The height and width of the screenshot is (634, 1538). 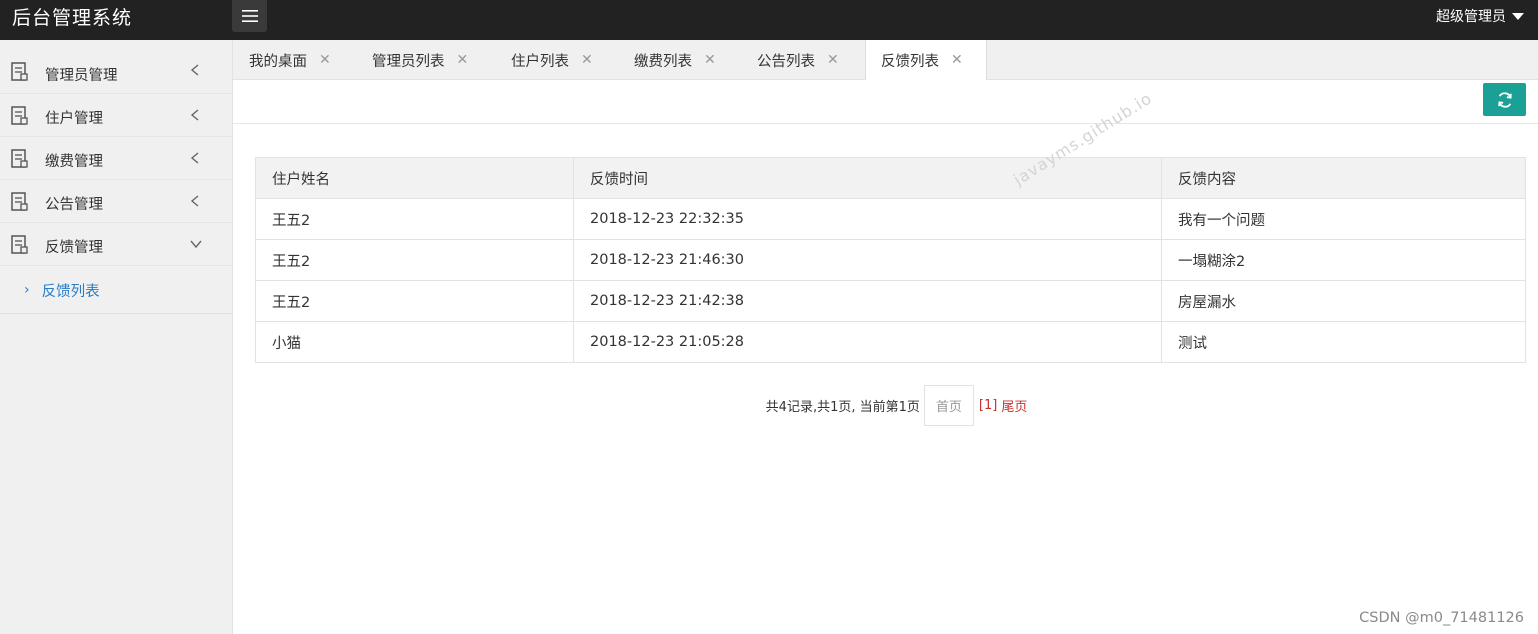 I want to click on cell-resident-name: 小猫, so click(x=414, y=342).